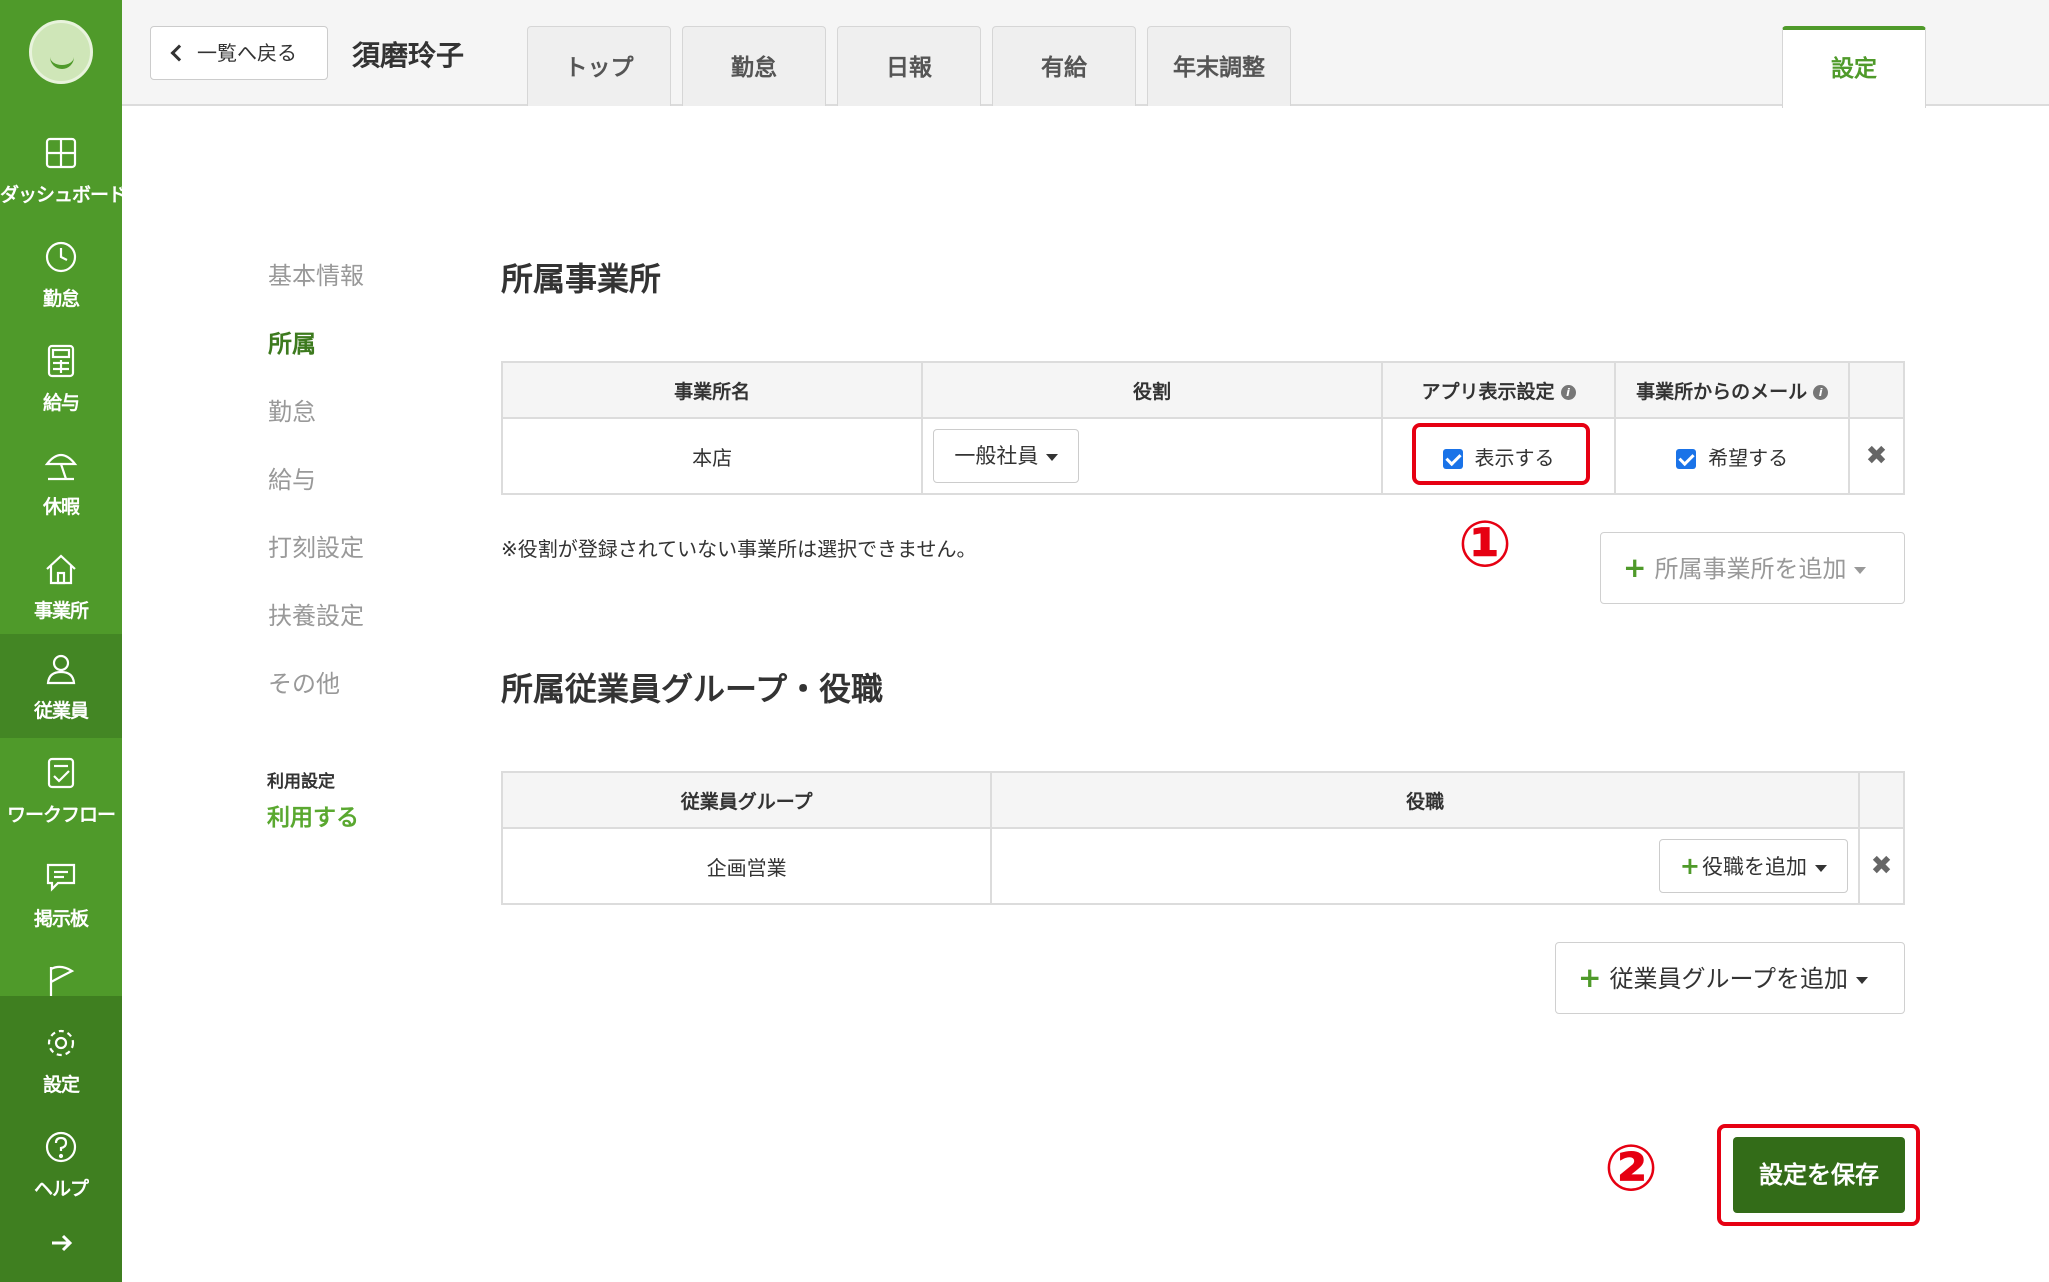 The width and height of the screenshot is (2049, 1282). I want to click on annotation-marker-2: ②, so click(1631, 1169).